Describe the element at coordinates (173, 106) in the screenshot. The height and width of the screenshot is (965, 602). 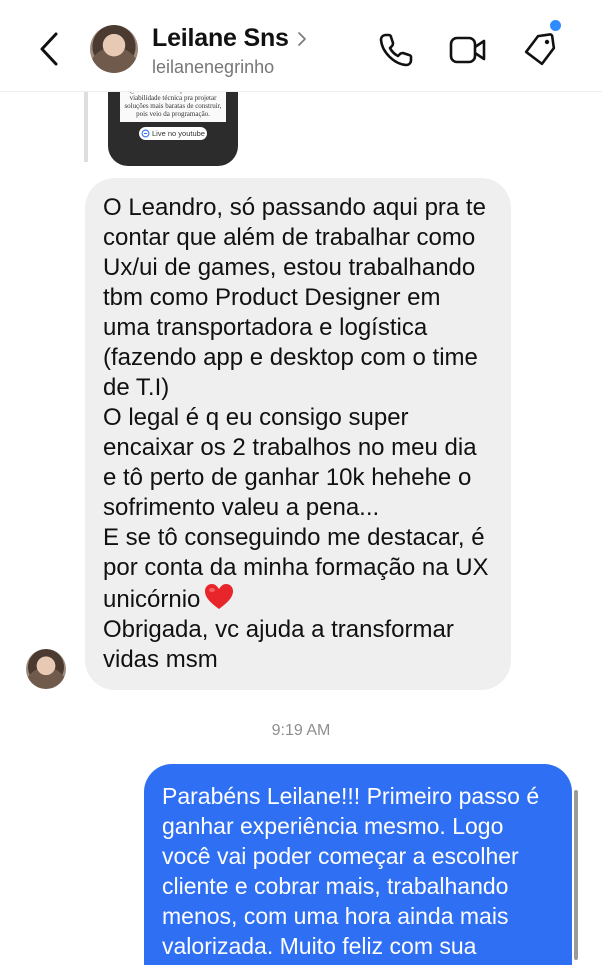
I see `story-caption-line: soluções mais baratas de construir,` at that location.